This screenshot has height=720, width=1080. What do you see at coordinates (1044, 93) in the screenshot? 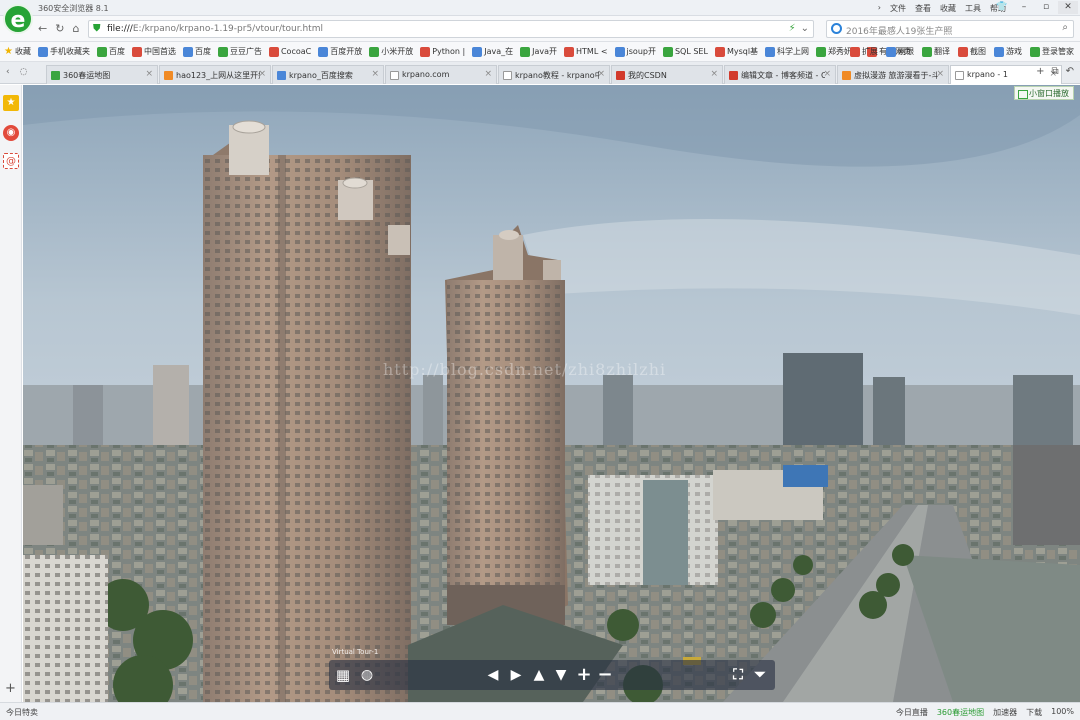
I see `mini-window-button: 小窗口播放` at bounding box center [1044, 93].